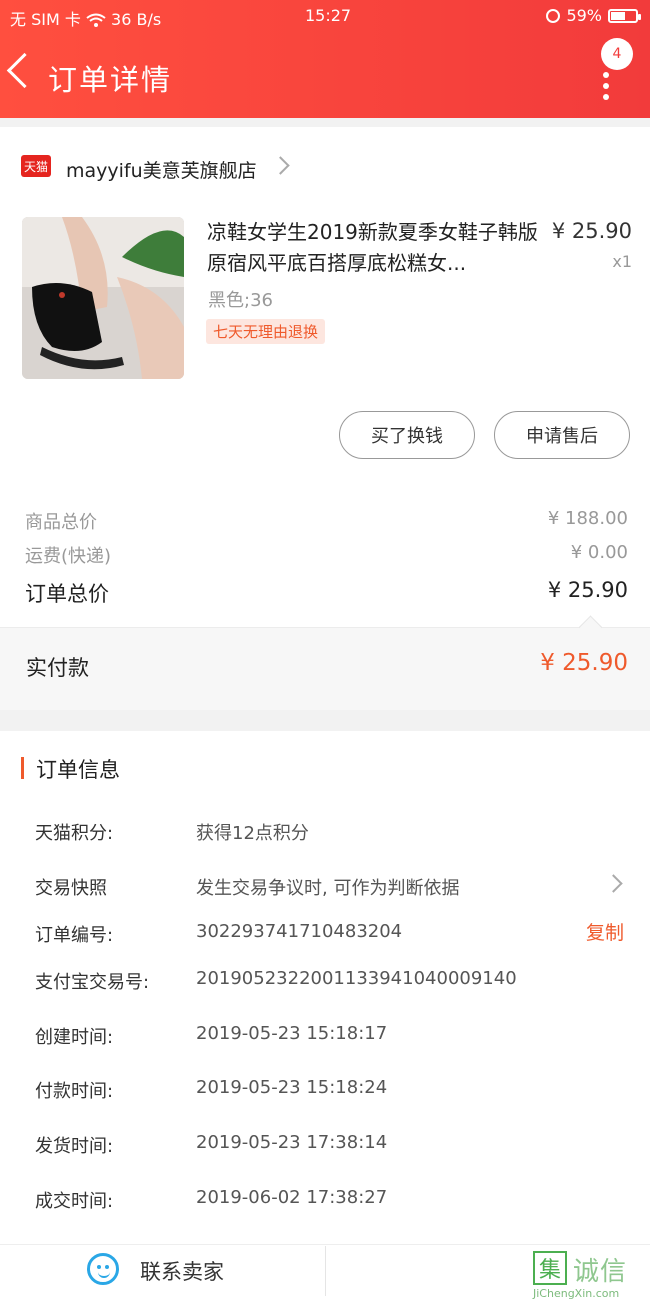 This screenshot has width=650, height=1301. I want to click on network-speed: 36 B/s, so click(136, 19).